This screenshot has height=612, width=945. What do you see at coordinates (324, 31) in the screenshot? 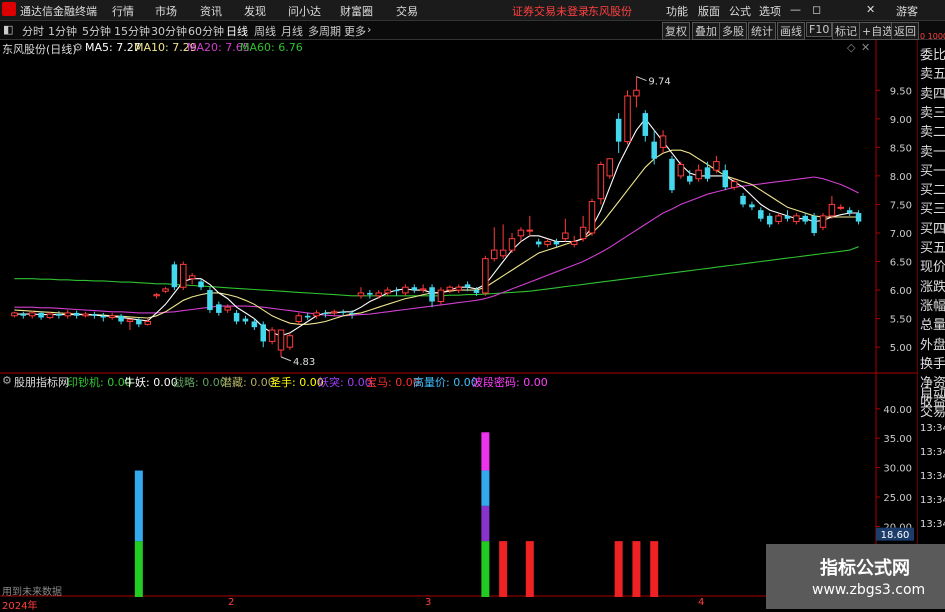
I see `period-tab-multi: 多周期` at bounding box center [324, 31].